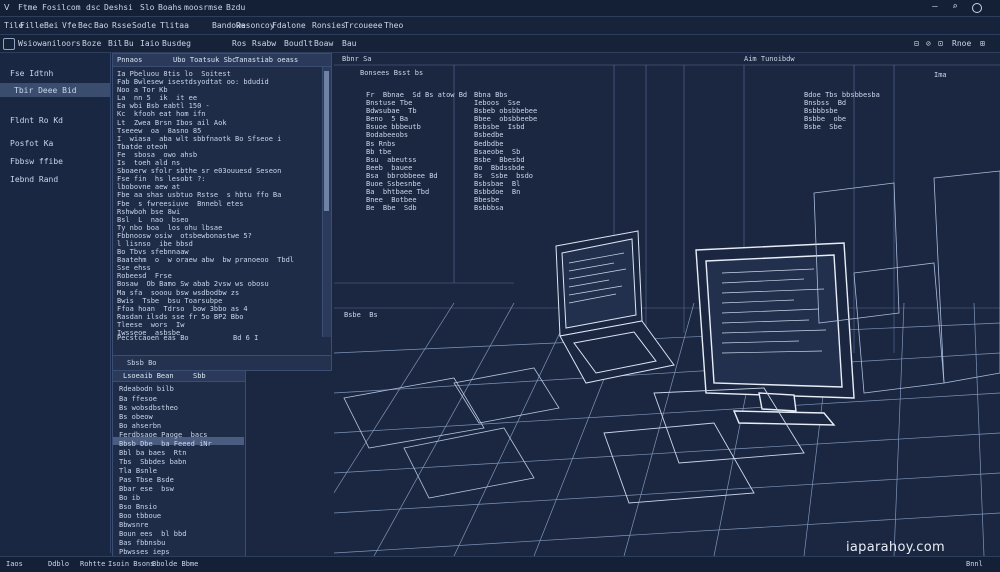 This screenshot has width=1000, height=572. What do you see at coordinates (199, 195) in the screenshot?
I see `code-line: Fbe aa shas usbtuo Rstse s hbtu ffo Ba` at bounding box center [199, 195].